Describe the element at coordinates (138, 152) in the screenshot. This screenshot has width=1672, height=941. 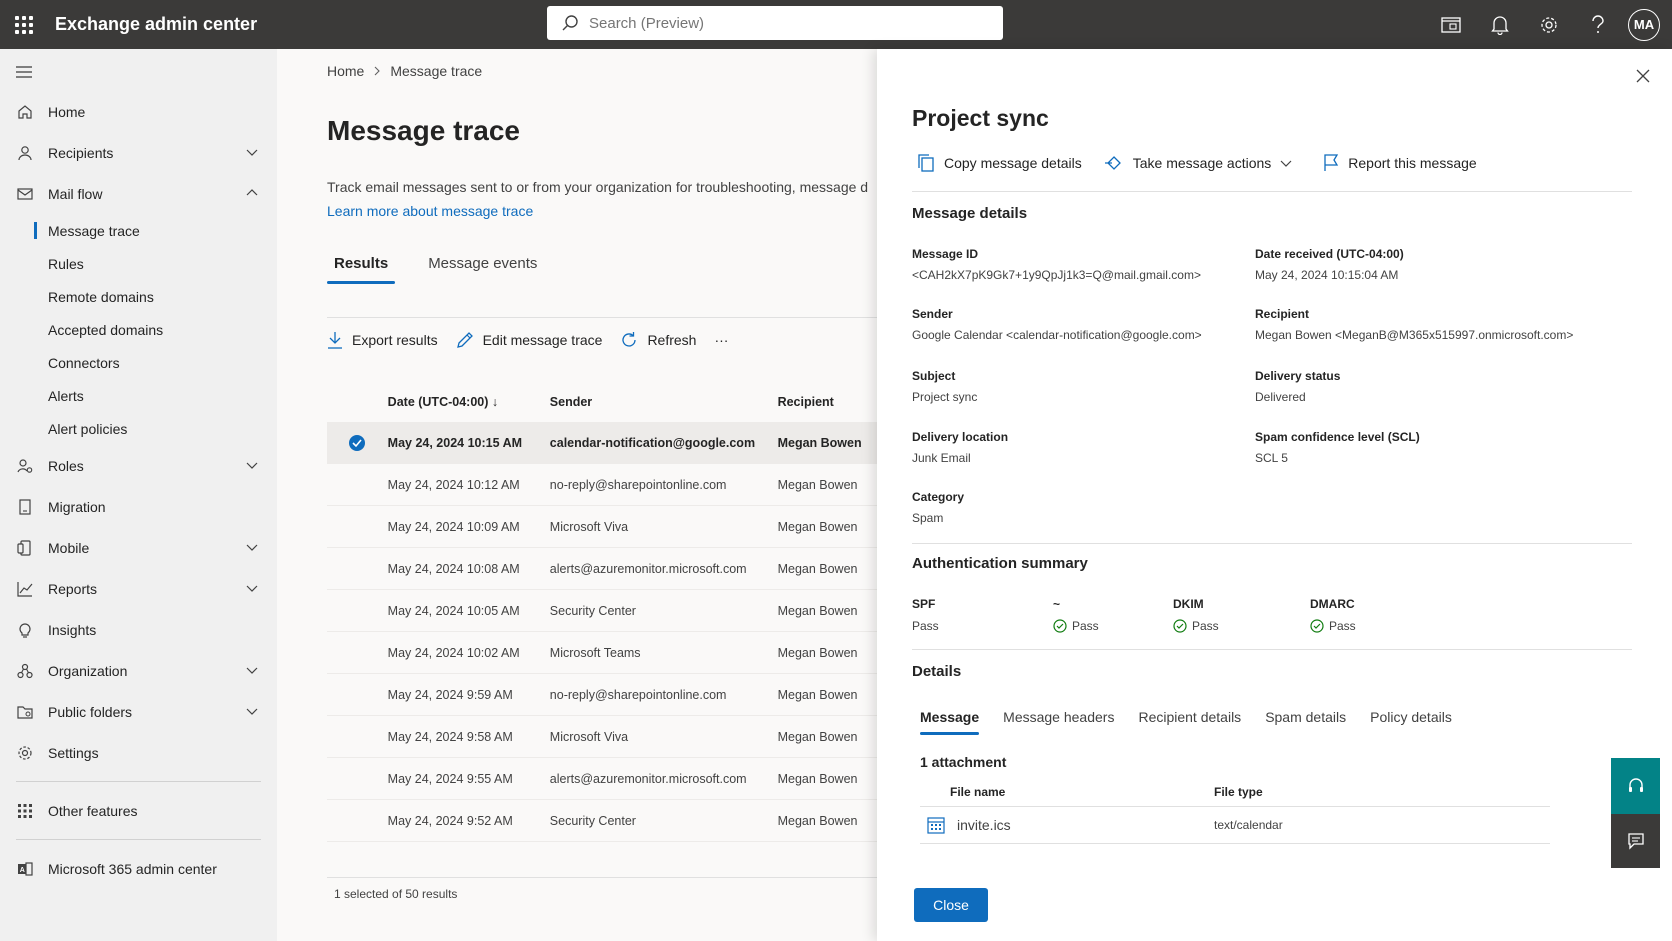
I see `sidebar-item-recipients: Recipients` at that location.